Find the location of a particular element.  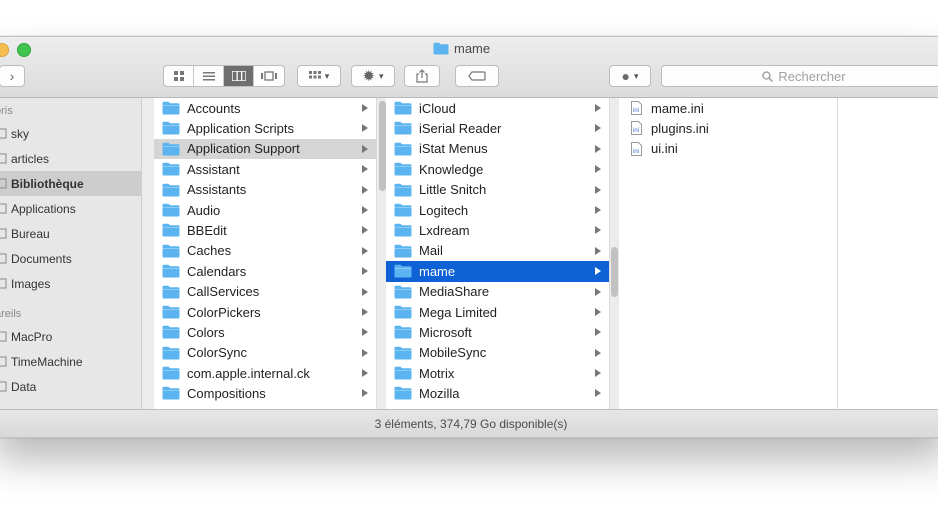

action-button: ✹ ▾ is located at coordinates (373, 76).